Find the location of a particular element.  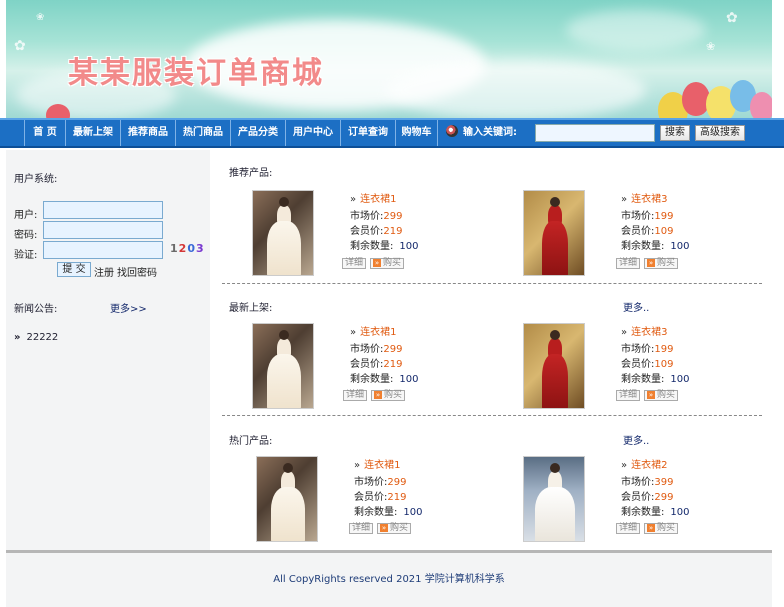

market-price: 市场价:199 is located at coordinates (647, 216).